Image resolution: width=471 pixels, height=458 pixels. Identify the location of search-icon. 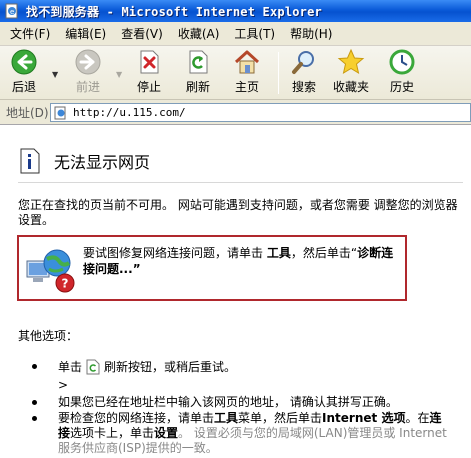
(303, 62).